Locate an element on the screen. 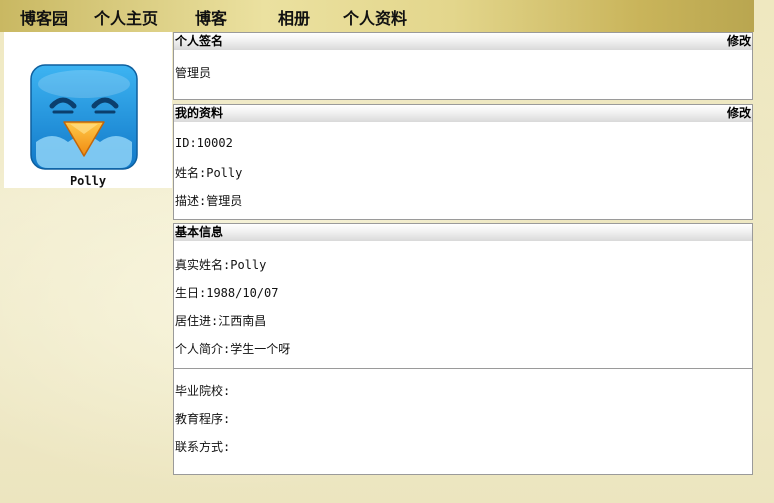  edit-signature-link: 修改 is located at coordinates (739, 41).